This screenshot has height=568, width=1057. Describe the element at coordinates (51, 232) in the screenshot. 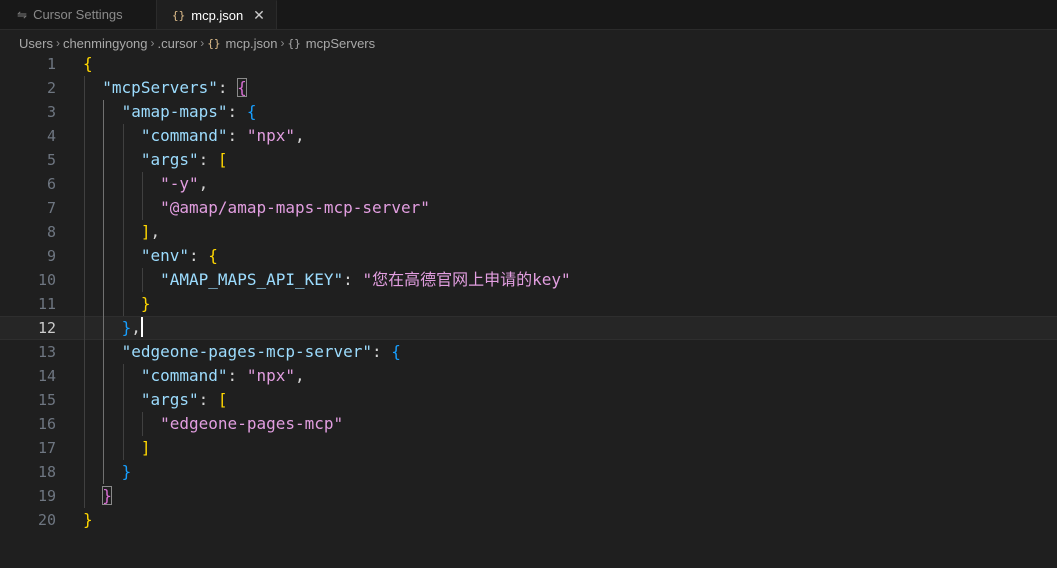

I see `line-number: 8` at that location.